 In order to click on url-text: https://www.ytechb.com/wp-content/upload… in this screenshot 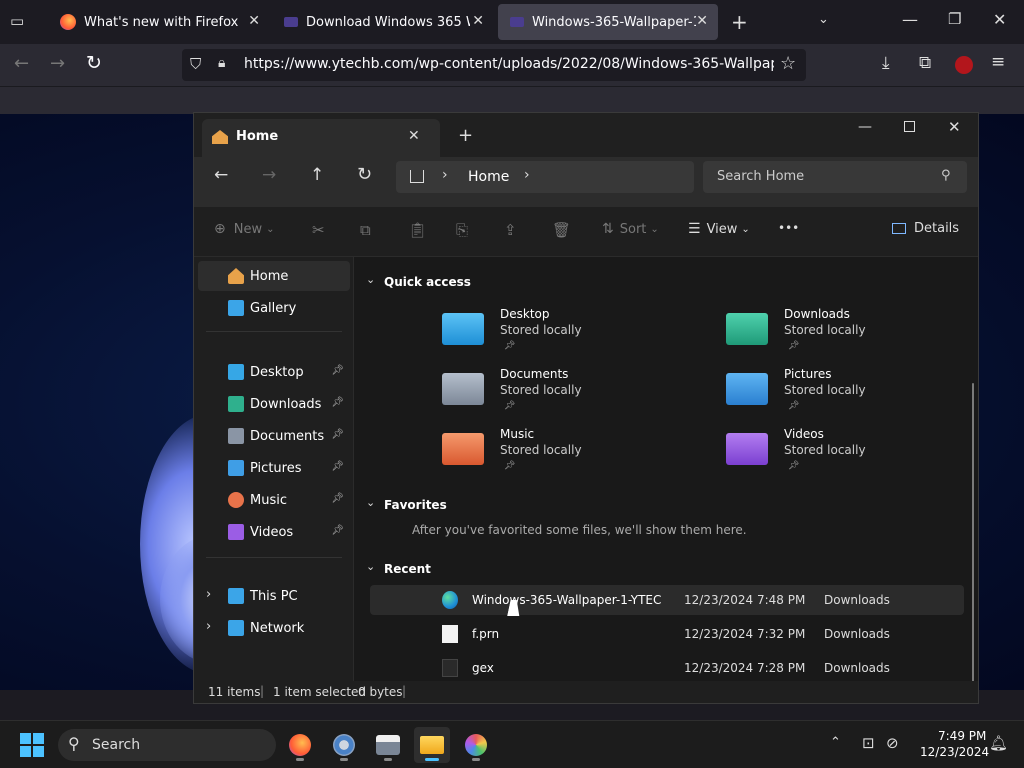, I will do `click(509, 64)`.